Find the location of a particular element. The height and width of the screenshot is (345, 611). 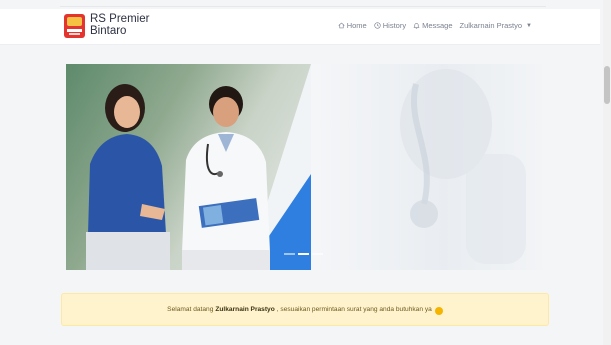

hospital-logo is located at coordinates (74, 26).